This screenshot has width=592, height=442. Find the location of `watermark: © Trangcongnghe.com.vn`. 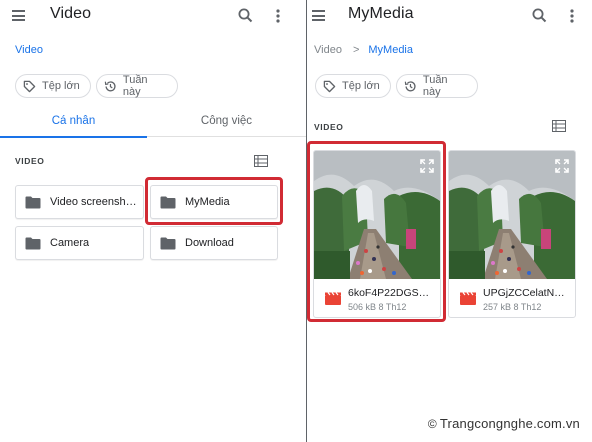

watermark: © Trangcongnghe.com.vn is located at coordinates (504, 423).